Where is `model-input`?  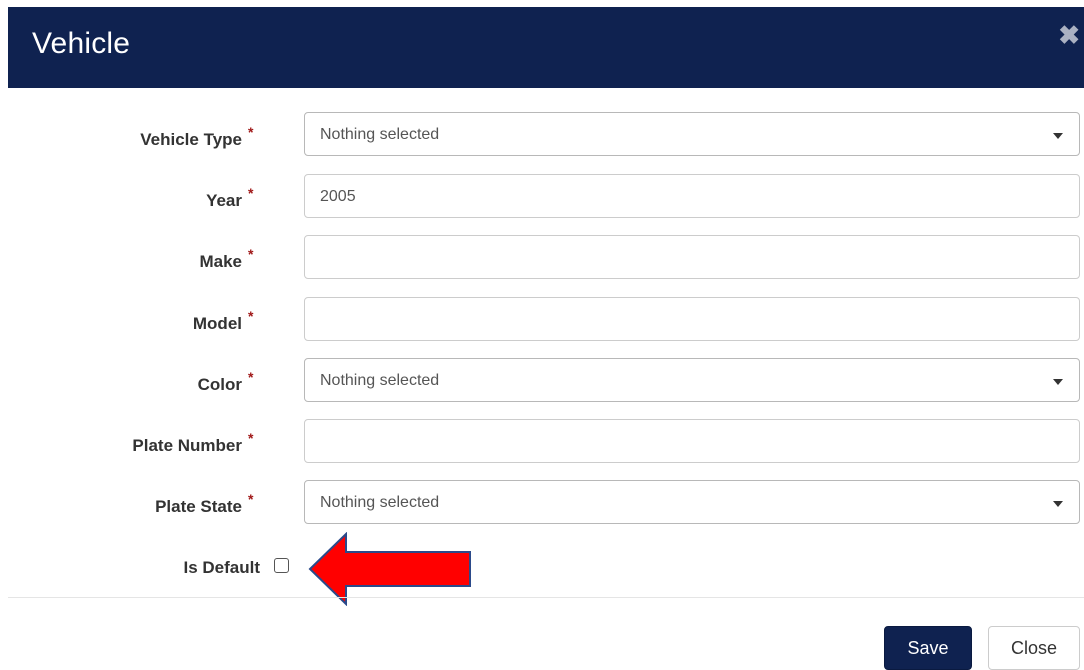 model-input is located at coordinates (692, 319).